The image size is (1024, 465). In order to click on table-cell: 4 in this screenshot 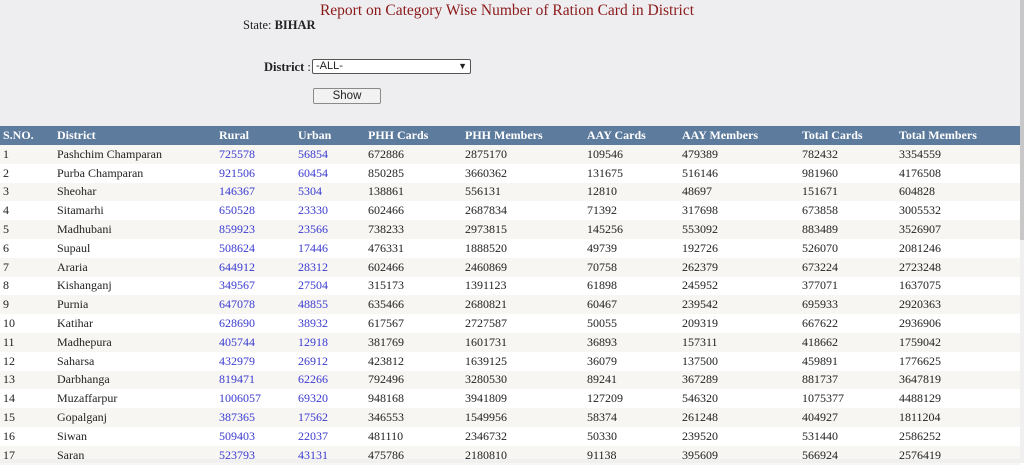, I will do `click(27, 211)`.